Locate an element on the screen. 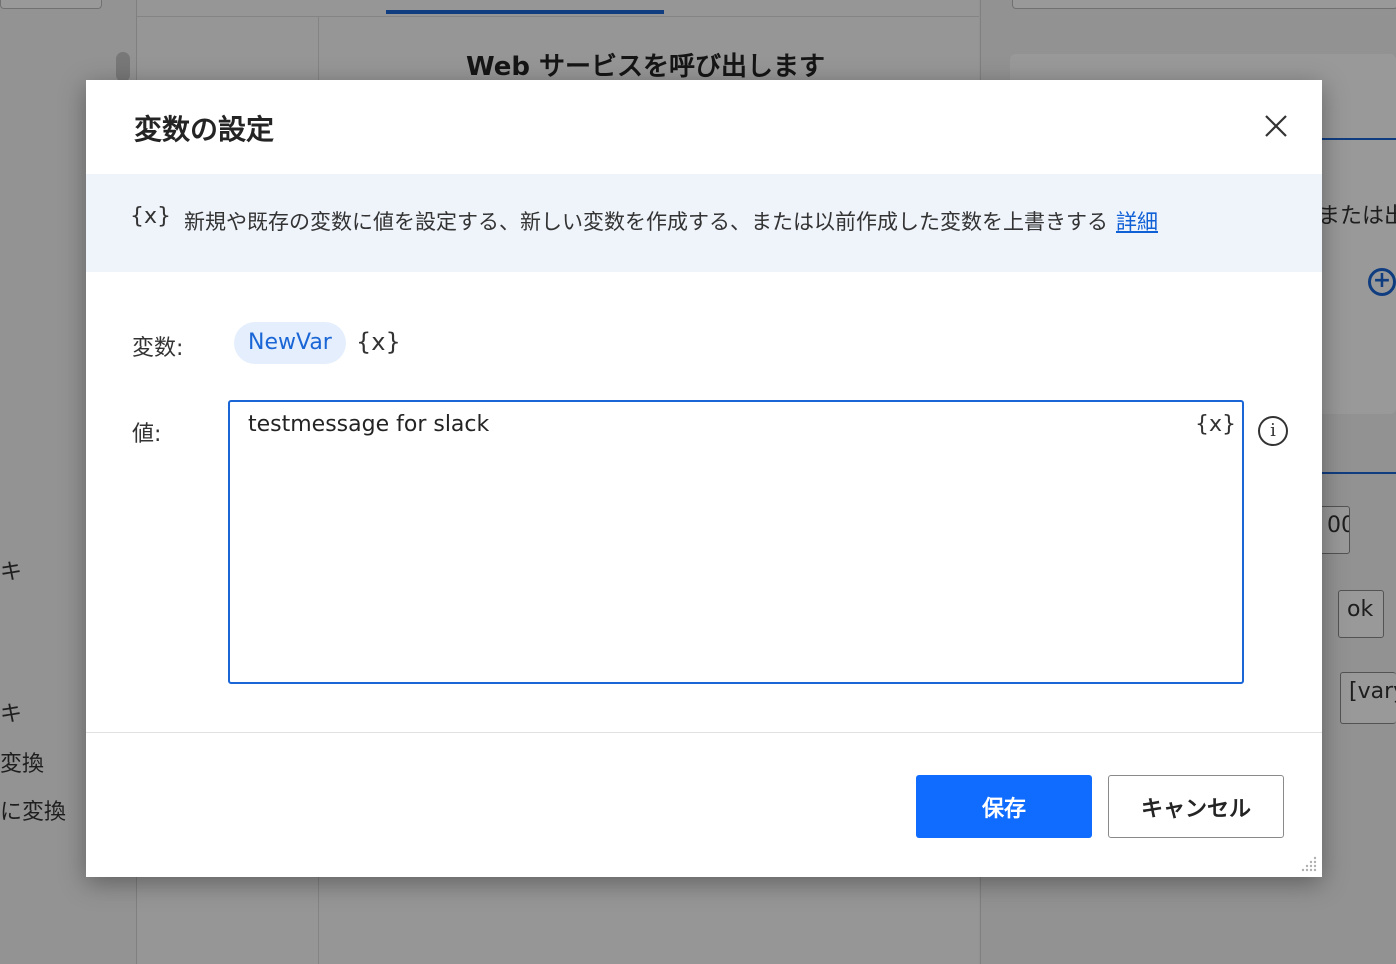 The height and width of the screenshot is (964, 1396). dialog-title: 変数の設定 is located at coordinates (204, 129).